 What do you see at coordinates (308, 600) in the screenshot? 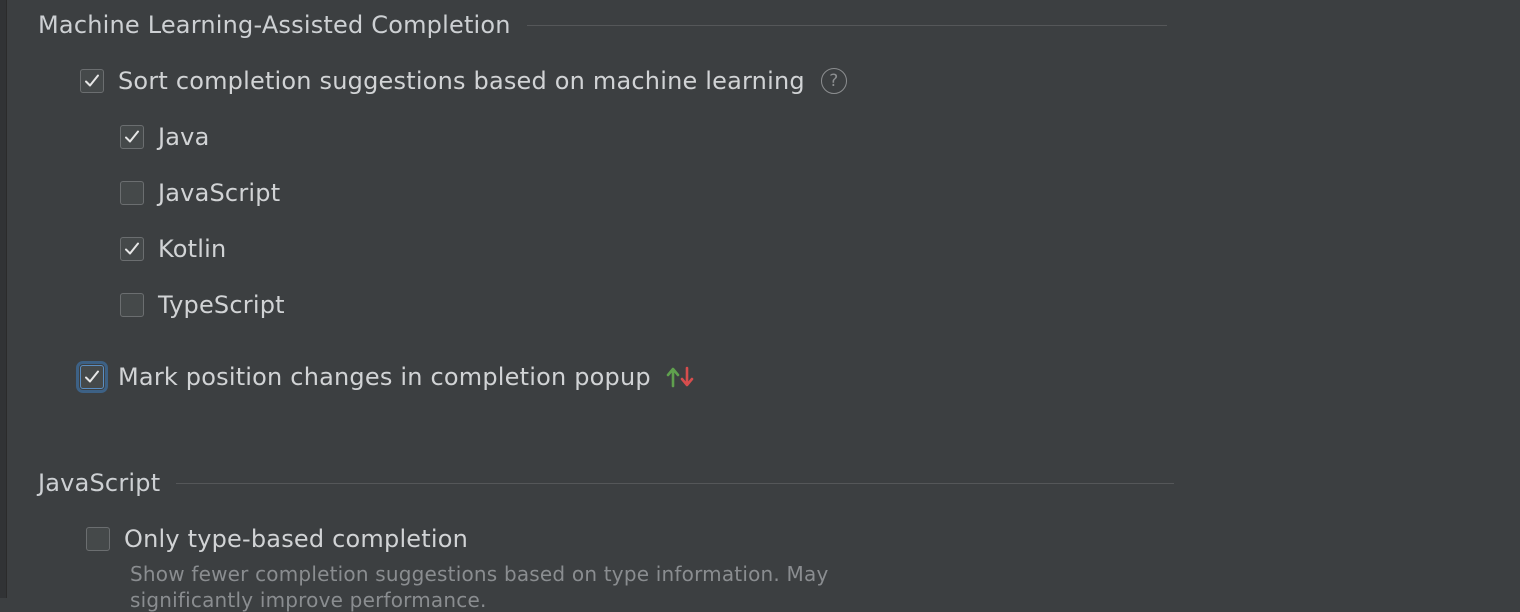
I see `type-based-description-continued: significantly improve performance.` at bounding box center [308, 600].